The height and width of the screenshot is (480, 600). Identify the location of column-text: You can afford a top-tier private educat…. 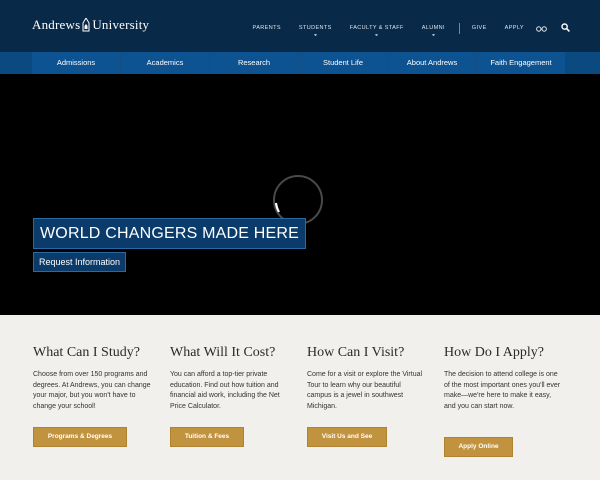
(225, 390).